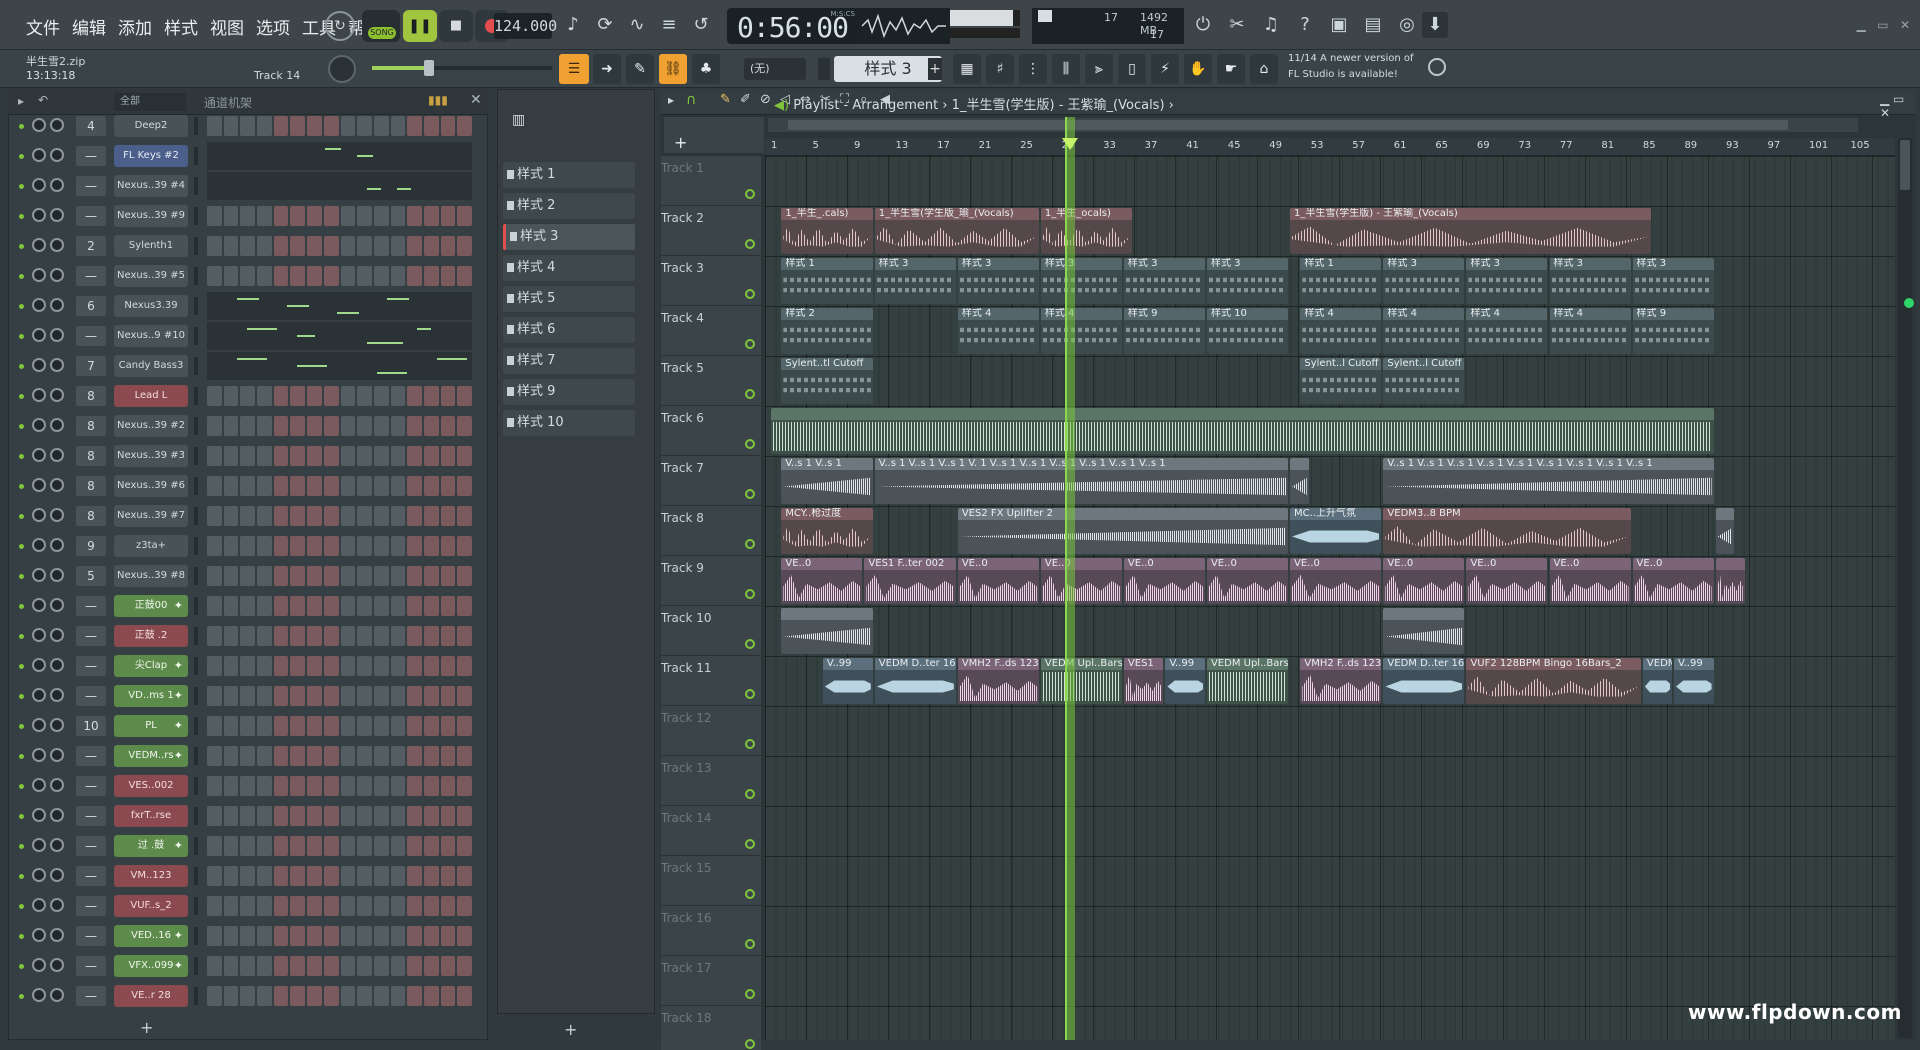  I want to click on undo-icon: ↶, so click(43, 100).